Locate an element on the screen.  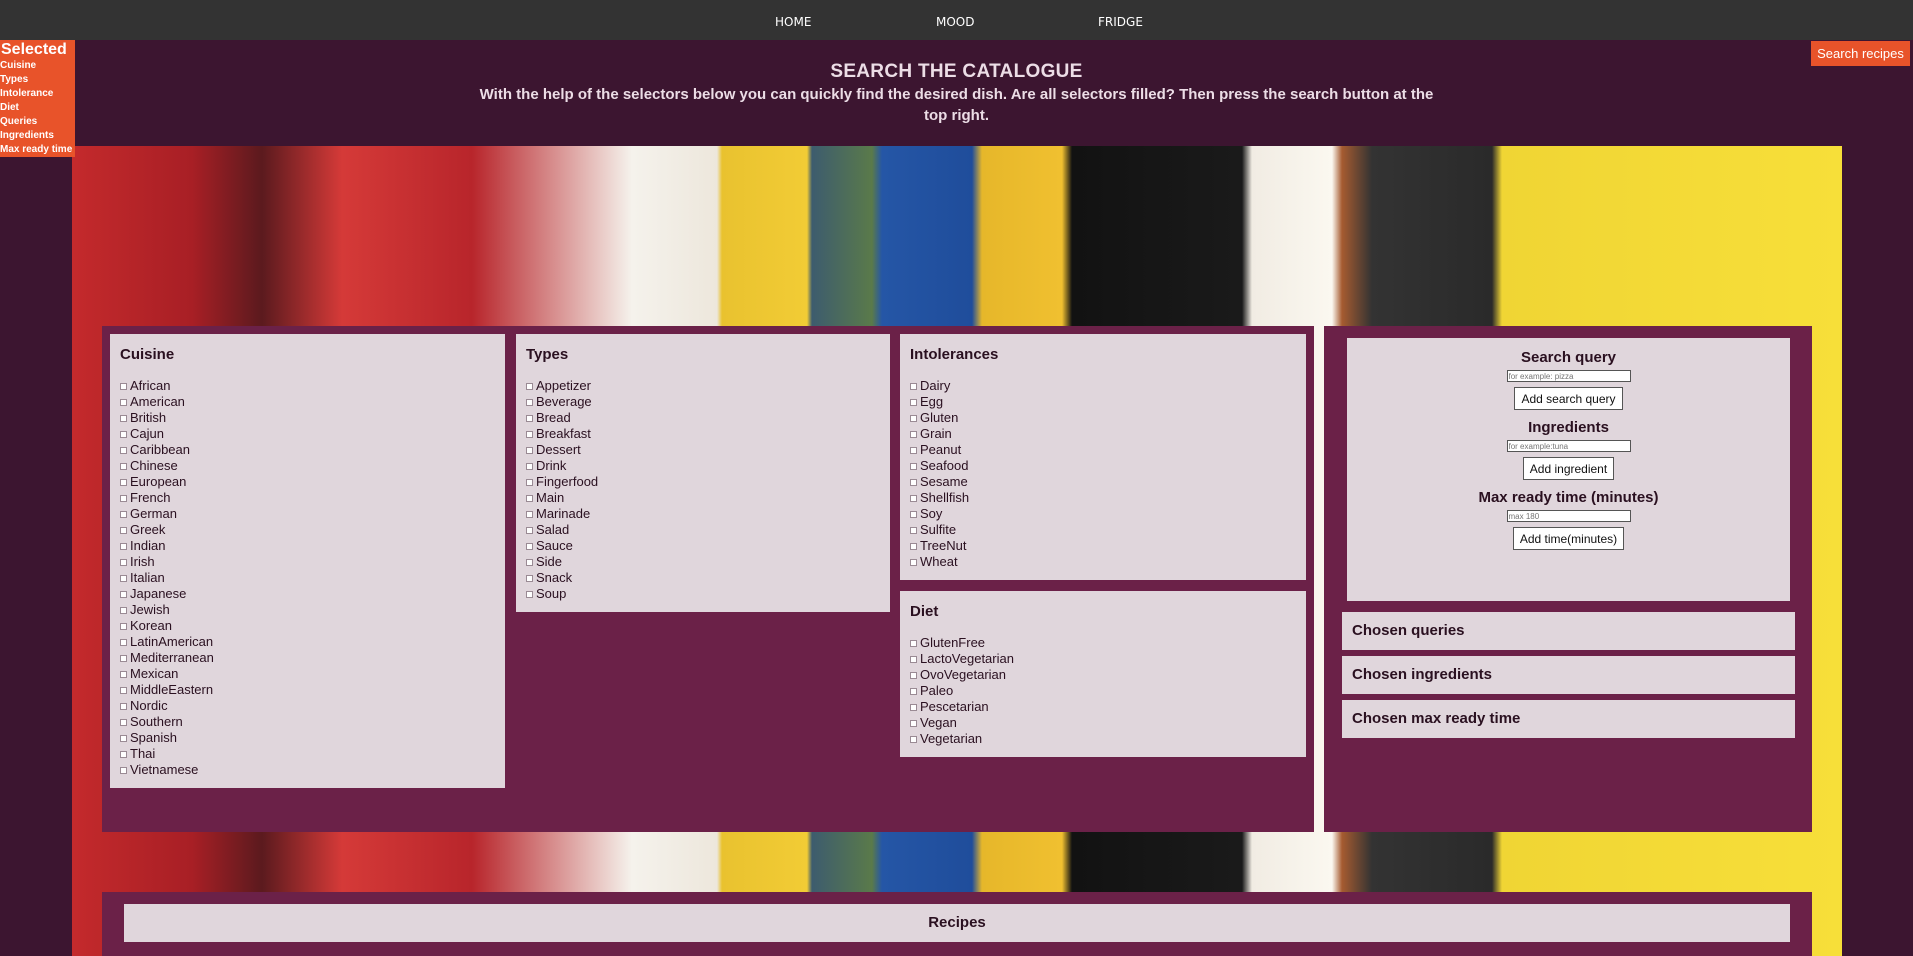
chosen-queries-panel: Chosen queries is located at coordinates (1568, 631).